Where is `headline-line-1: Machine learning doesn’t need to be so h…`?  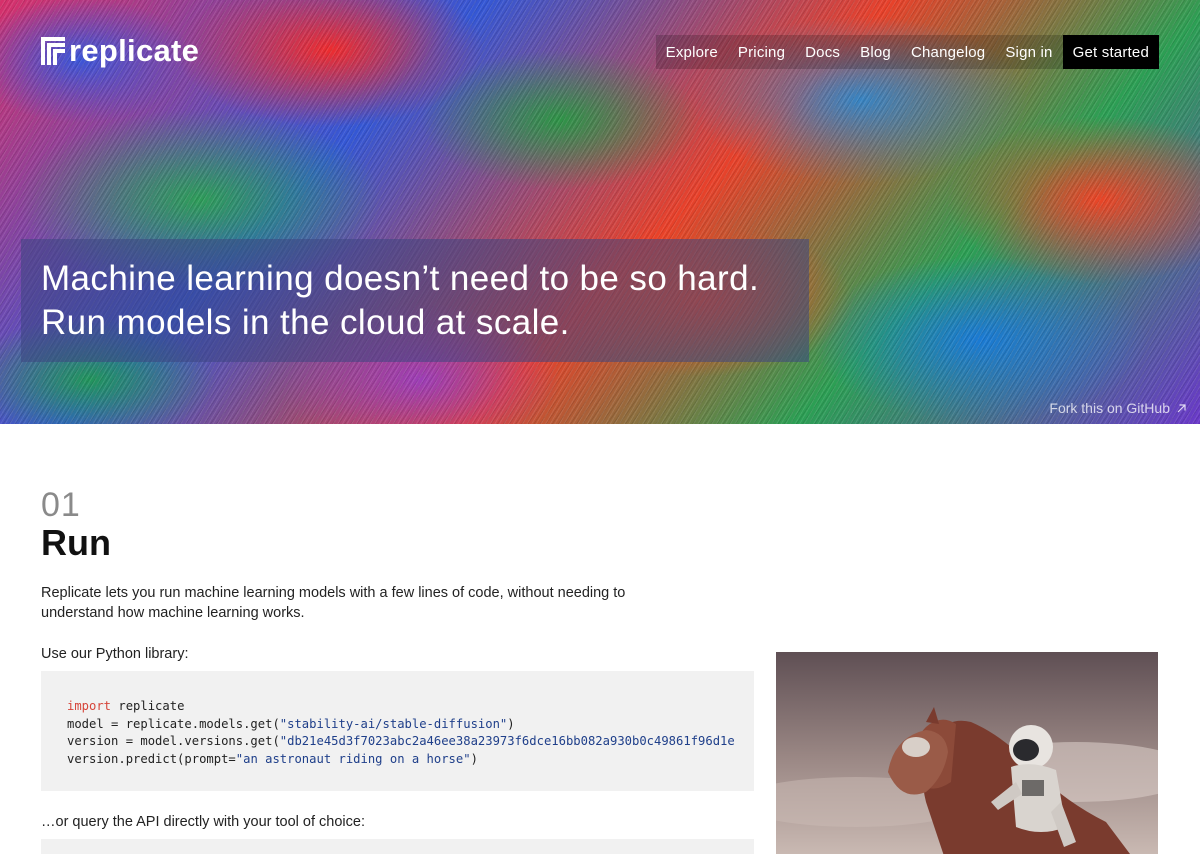
headline-line-1: Machine learning doesn’t need to be so h… is located at coordinates (400, 278).